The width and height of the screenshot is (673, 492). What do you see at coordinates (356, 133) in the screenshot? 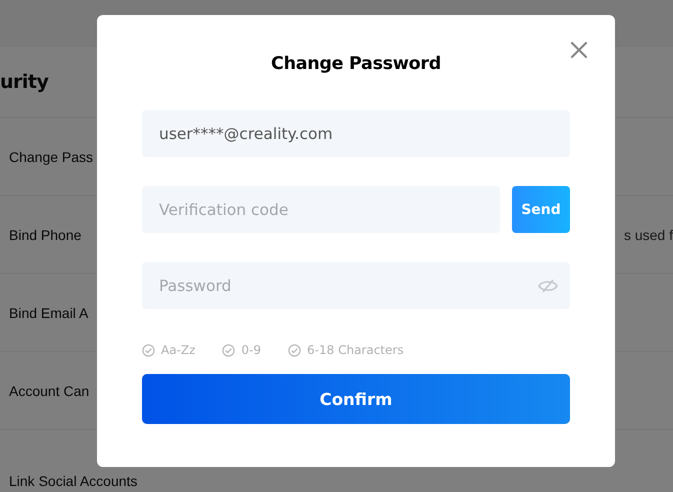
I see `email-field: user****@creality.com` at bounding box center [356, 133].